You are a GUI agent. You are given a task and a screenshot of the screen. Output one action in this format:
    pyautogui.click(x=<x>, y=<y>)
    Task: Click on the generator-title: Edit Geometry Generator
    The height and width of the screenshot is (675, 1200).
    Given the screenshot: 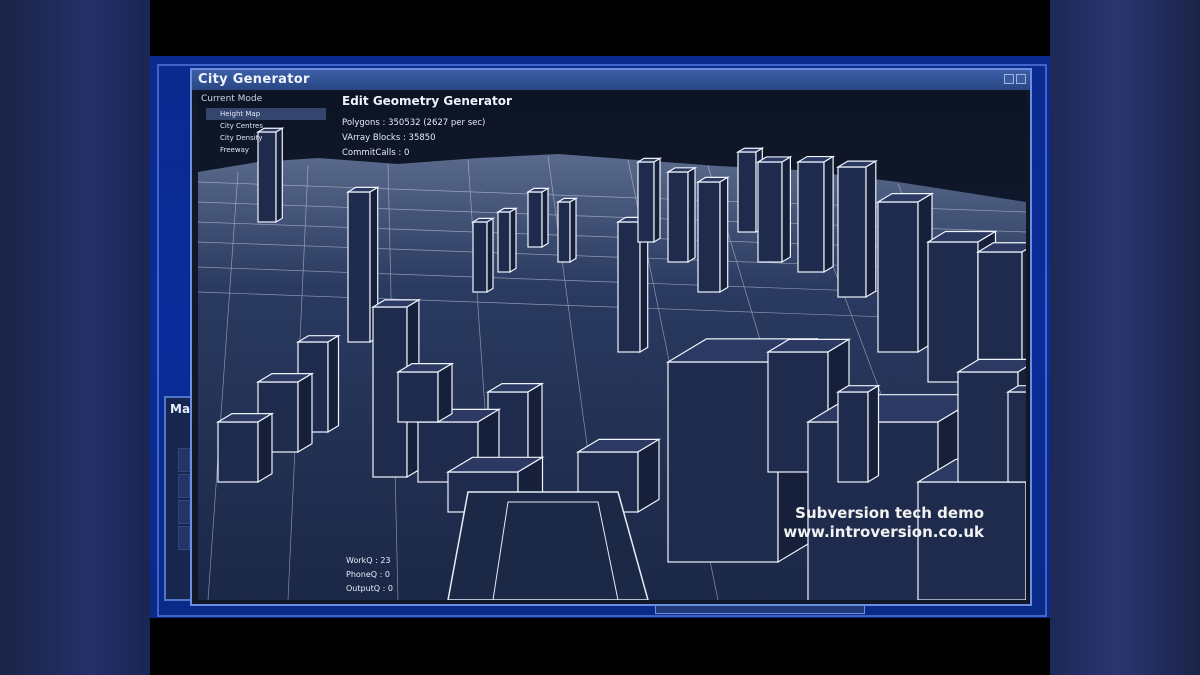 What is the action you would take?
    pyautogui.click(x=427, y=101)
    